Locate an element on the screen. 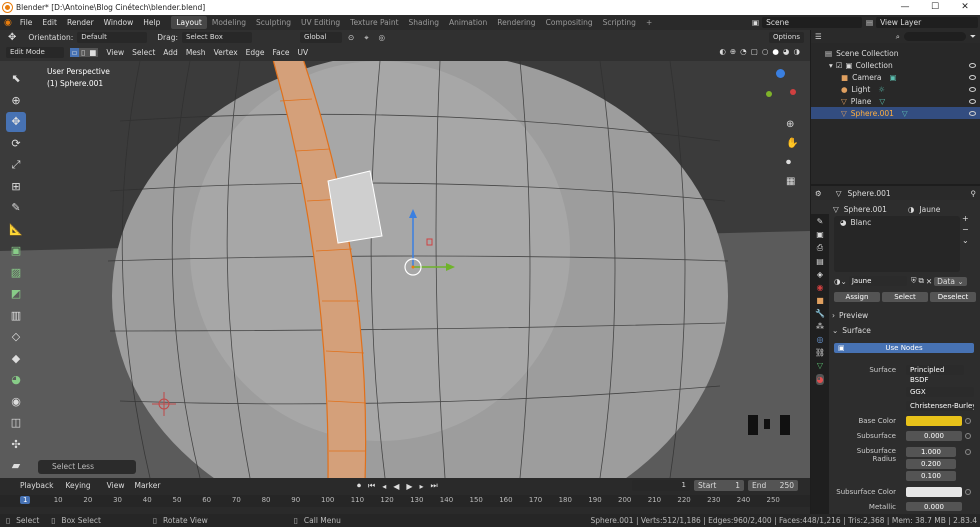  material-slot-label: Blanc is located at coordinates (861, 222).